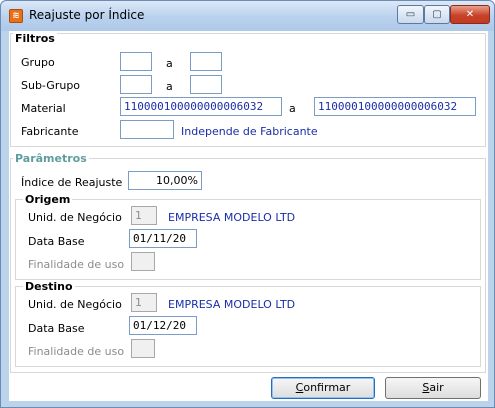  Describe the element at coordinates (410, 14) in the screenshot. I see `minimize-button: ▭` at that location.